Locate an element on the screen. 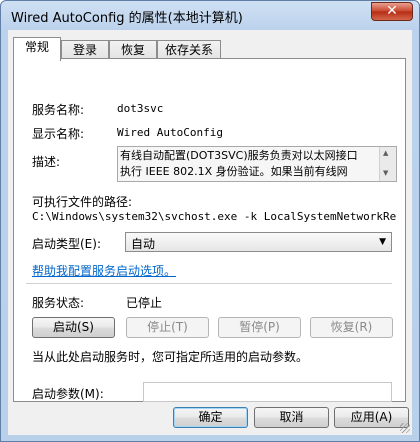 The width and height of the screenshot is (420, 442). startup-type-label: 启动类型(E): is located at coordinates (66, 244).